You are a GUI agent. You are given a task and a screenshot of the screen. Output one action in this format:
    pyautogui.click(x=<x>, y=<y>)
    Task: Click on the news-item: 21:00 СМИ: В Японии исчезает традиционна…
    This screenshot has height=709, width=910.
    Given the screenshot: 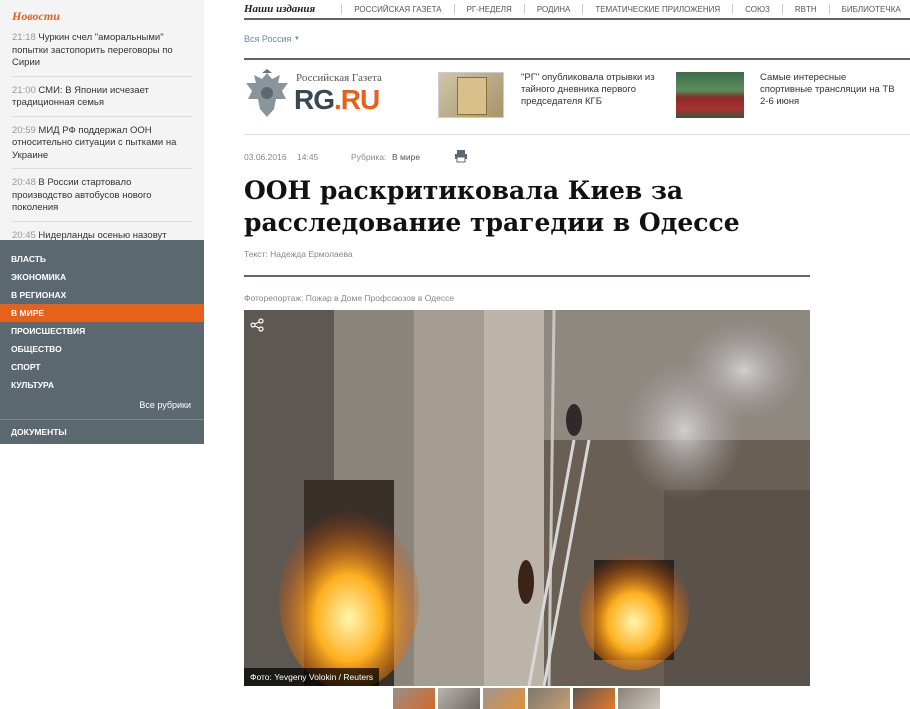 What is the action you would take?
    pyautogui.click(x=102, y=99)
    